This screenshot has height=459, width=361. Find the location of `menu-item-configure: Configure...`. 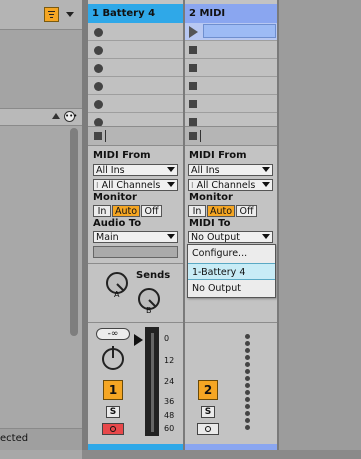

menu-item-configure: Configure... is located at coordinates (231, 253).